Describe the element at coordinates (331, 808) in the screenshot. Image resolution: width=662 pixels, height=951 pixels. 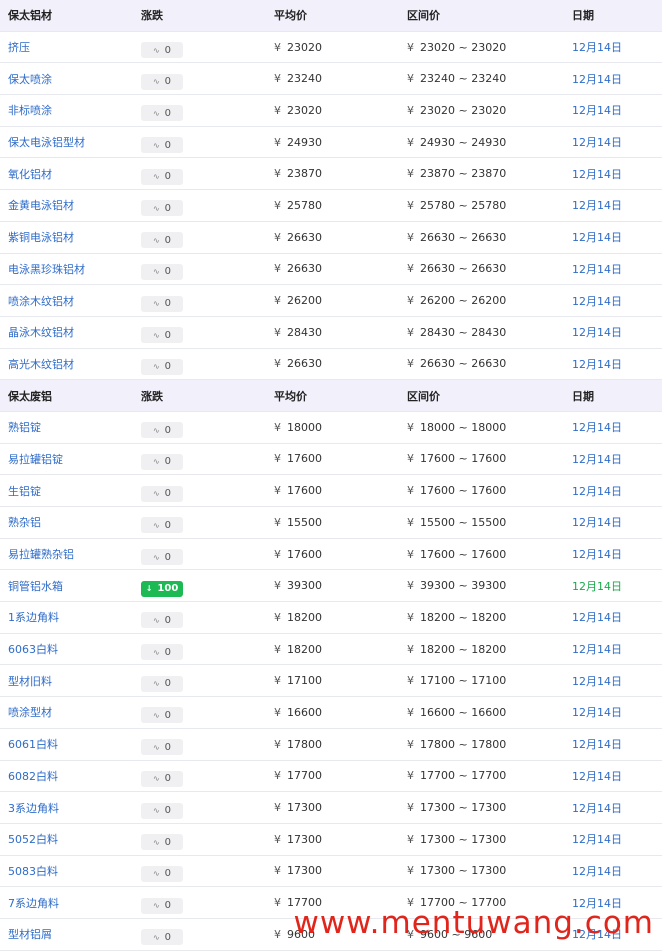
I see `table-row: 3系边角料 ∿ 0 ¥17300 ¥17300 ~ 17300 12月14日` at that location.